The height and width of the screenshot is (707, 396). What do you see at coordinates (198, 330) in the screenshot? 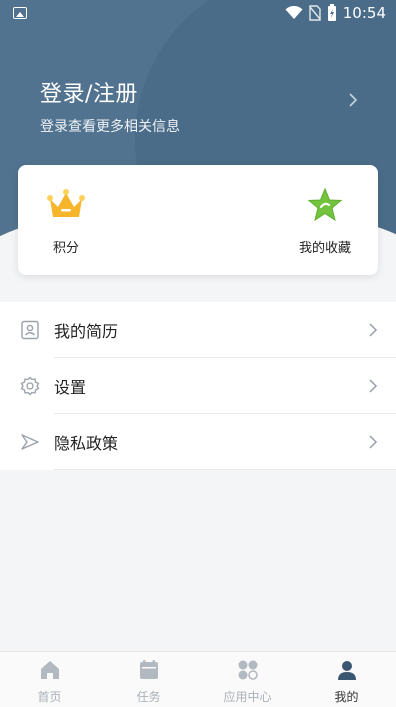
I see `menu-item-resume: 我的简历` at bounding box center [198, 330].